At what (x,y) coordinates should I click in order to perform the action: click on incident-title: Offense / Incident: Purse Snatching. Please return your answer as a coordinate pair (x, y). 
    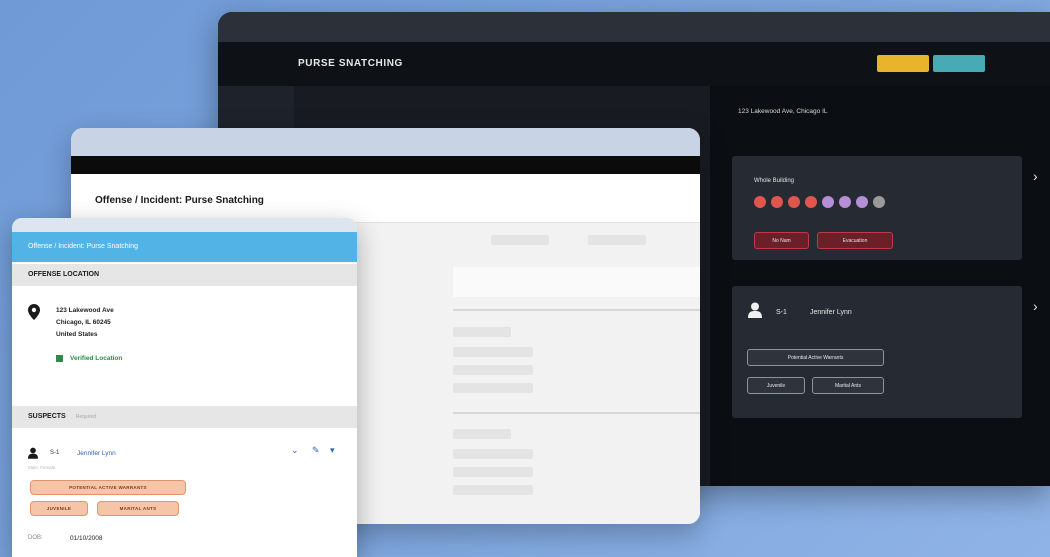
    Looking at the image, I should click on (179, 200).